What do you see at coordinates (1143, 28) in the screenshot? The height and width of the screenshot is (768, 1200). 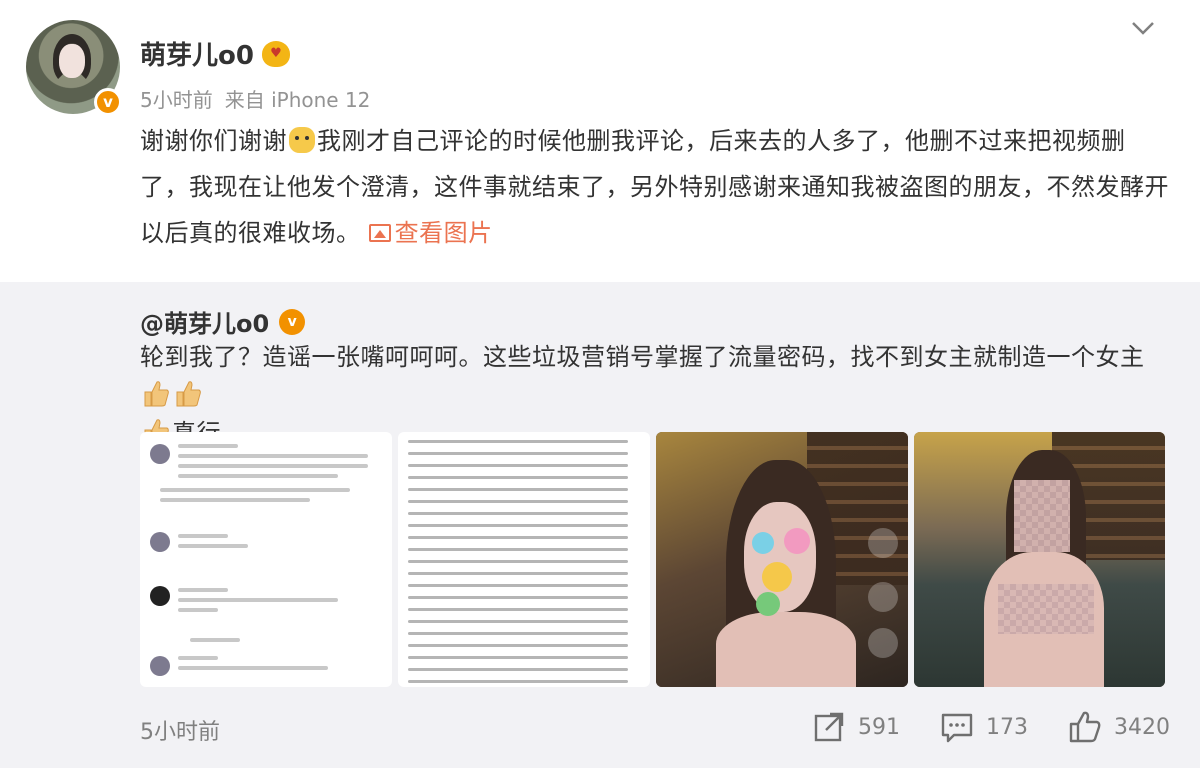 I see `chevron-down-icon` at bounding box center [1143, 28].